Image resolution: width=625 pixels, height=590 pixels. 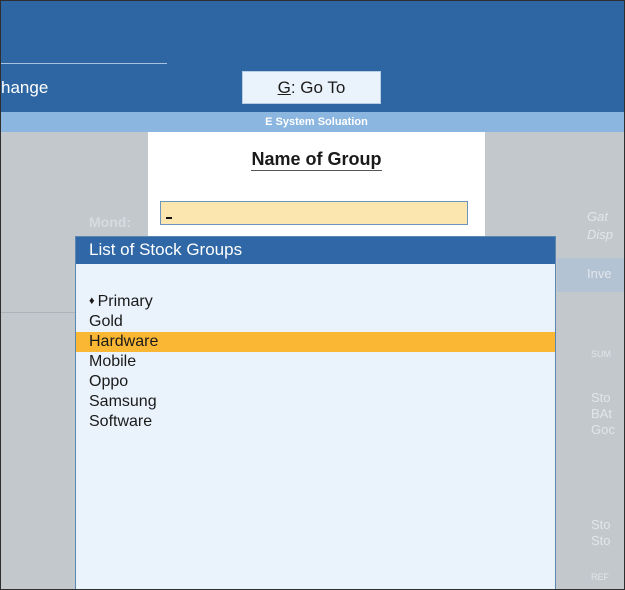 What do you see at coordinates (601, 354) in the screenshot?
I see `bg-text-4: SUM` at bounding box center [601, 354].